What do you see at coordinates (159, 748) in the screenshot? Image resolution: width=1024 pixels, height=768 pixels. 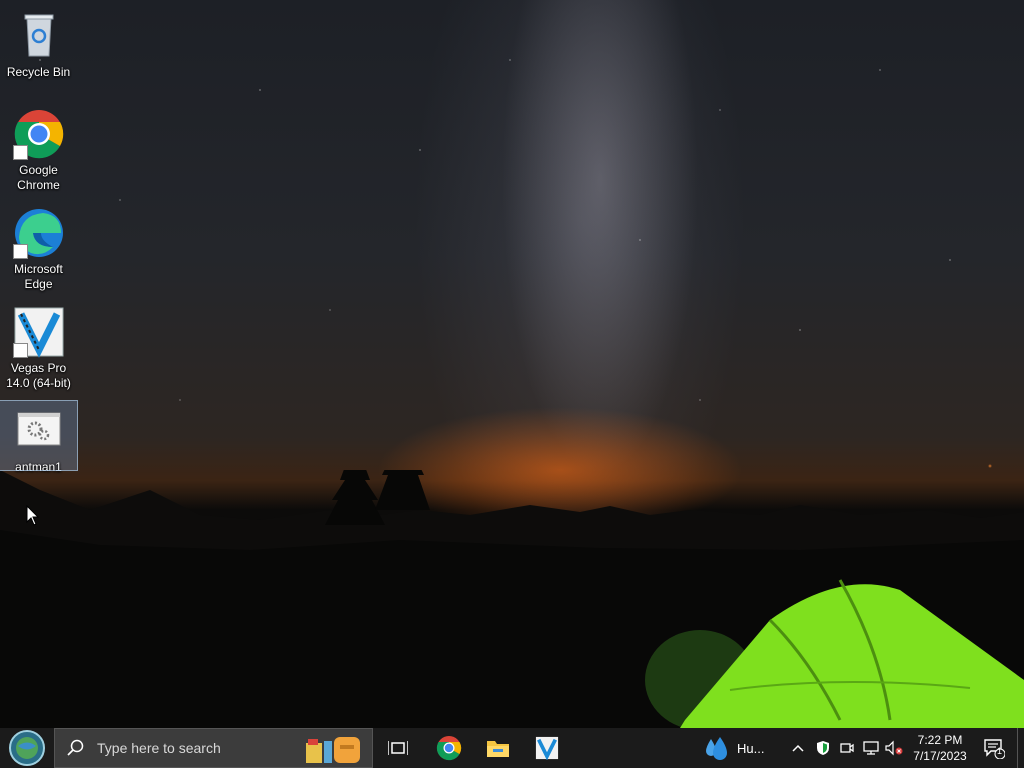 I see `search-placeholder: Type here to search` at bounding box center [159, 748].